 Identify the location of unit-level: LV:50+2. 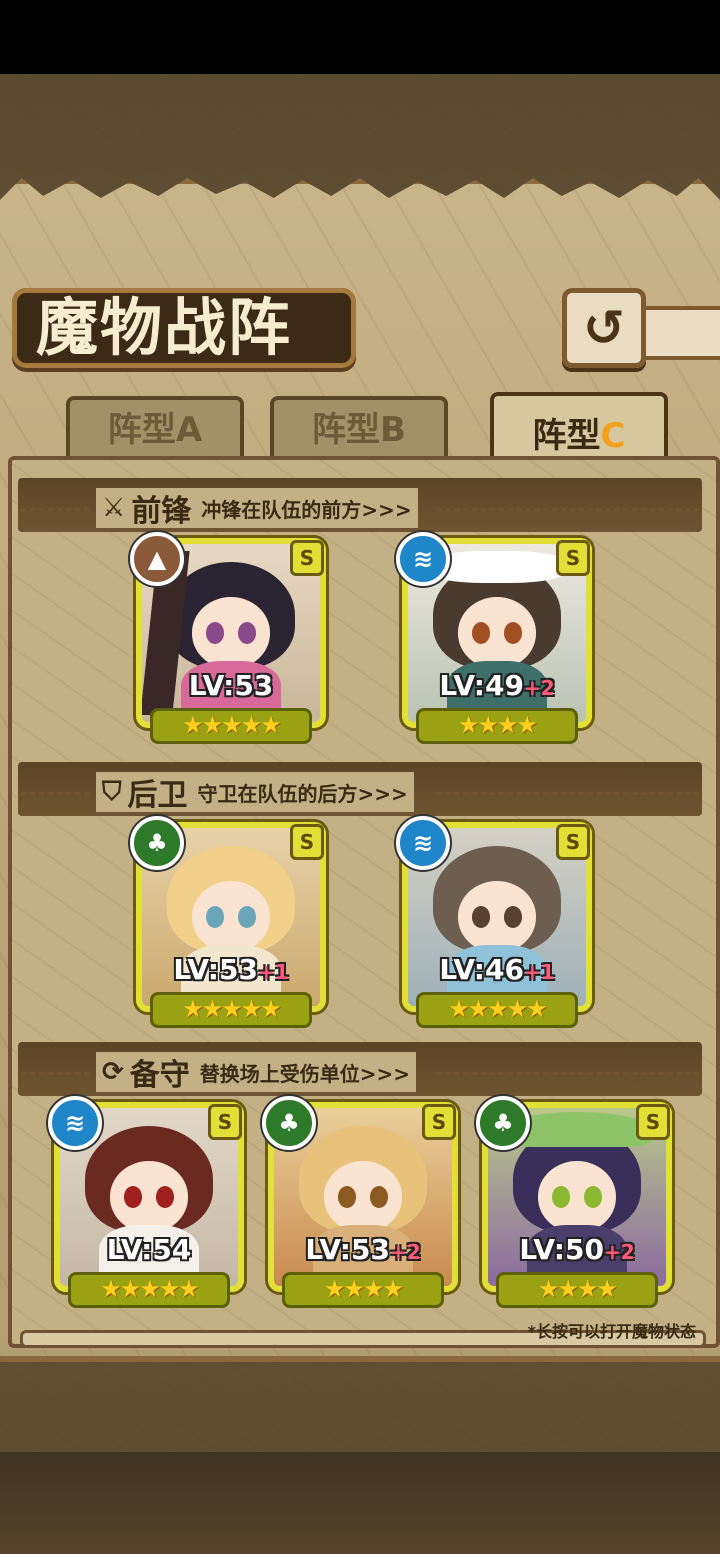
(577, 1249).